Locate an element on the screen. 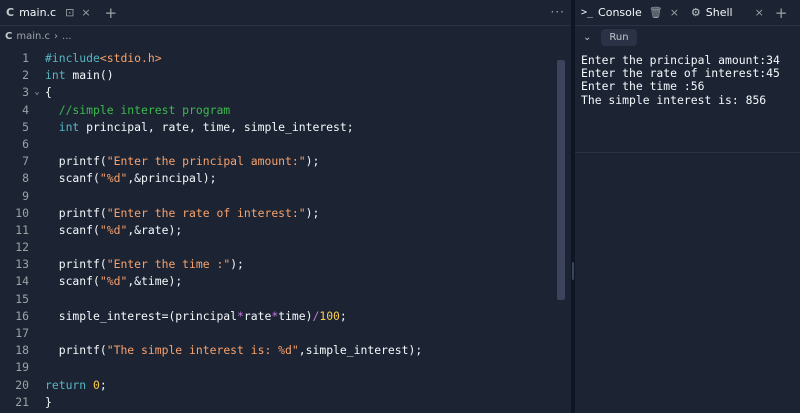 This screenshot has height=413, width=800. line-number: 8 is located at coordinates (25, 178).